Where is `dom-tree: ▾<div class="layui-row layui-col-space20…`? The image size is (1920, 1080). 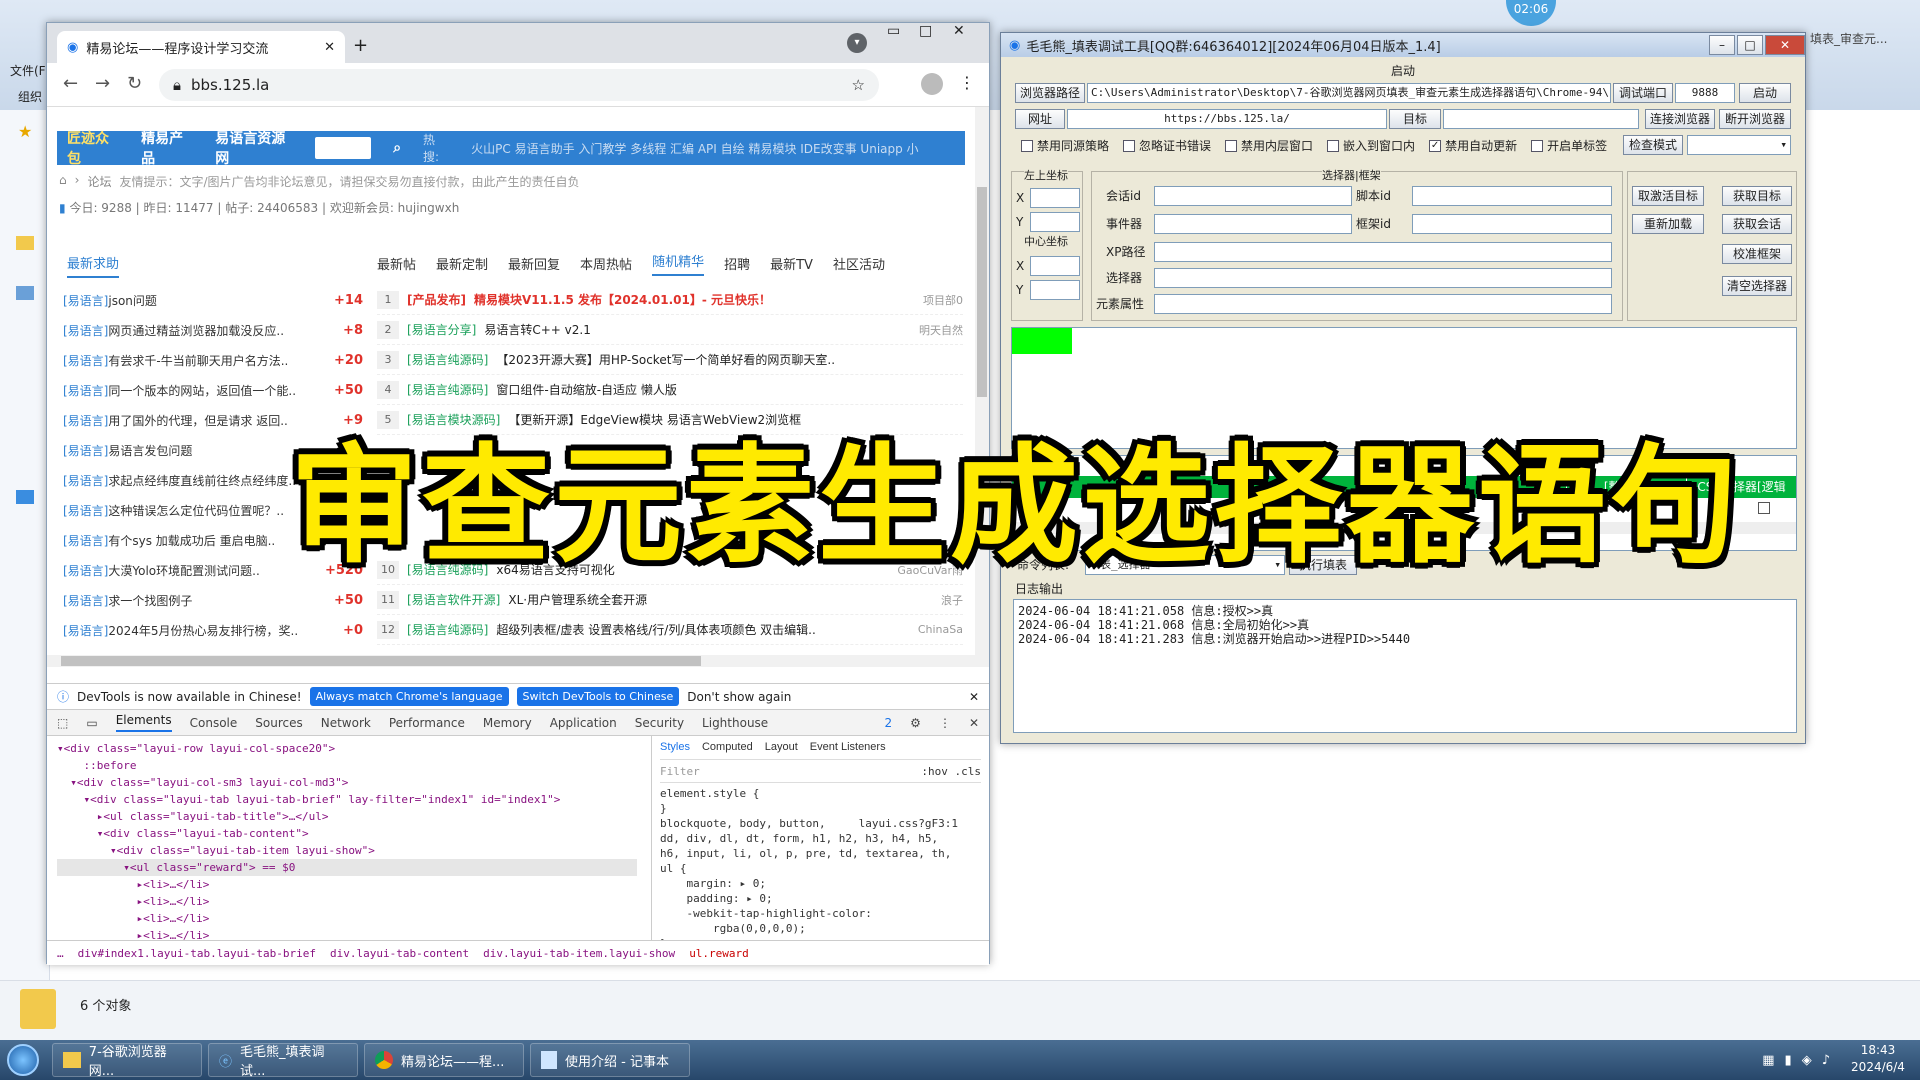 dom-tree: ▾<div class="layui-row layui-col-space20… is located at coordinates (342, 838).